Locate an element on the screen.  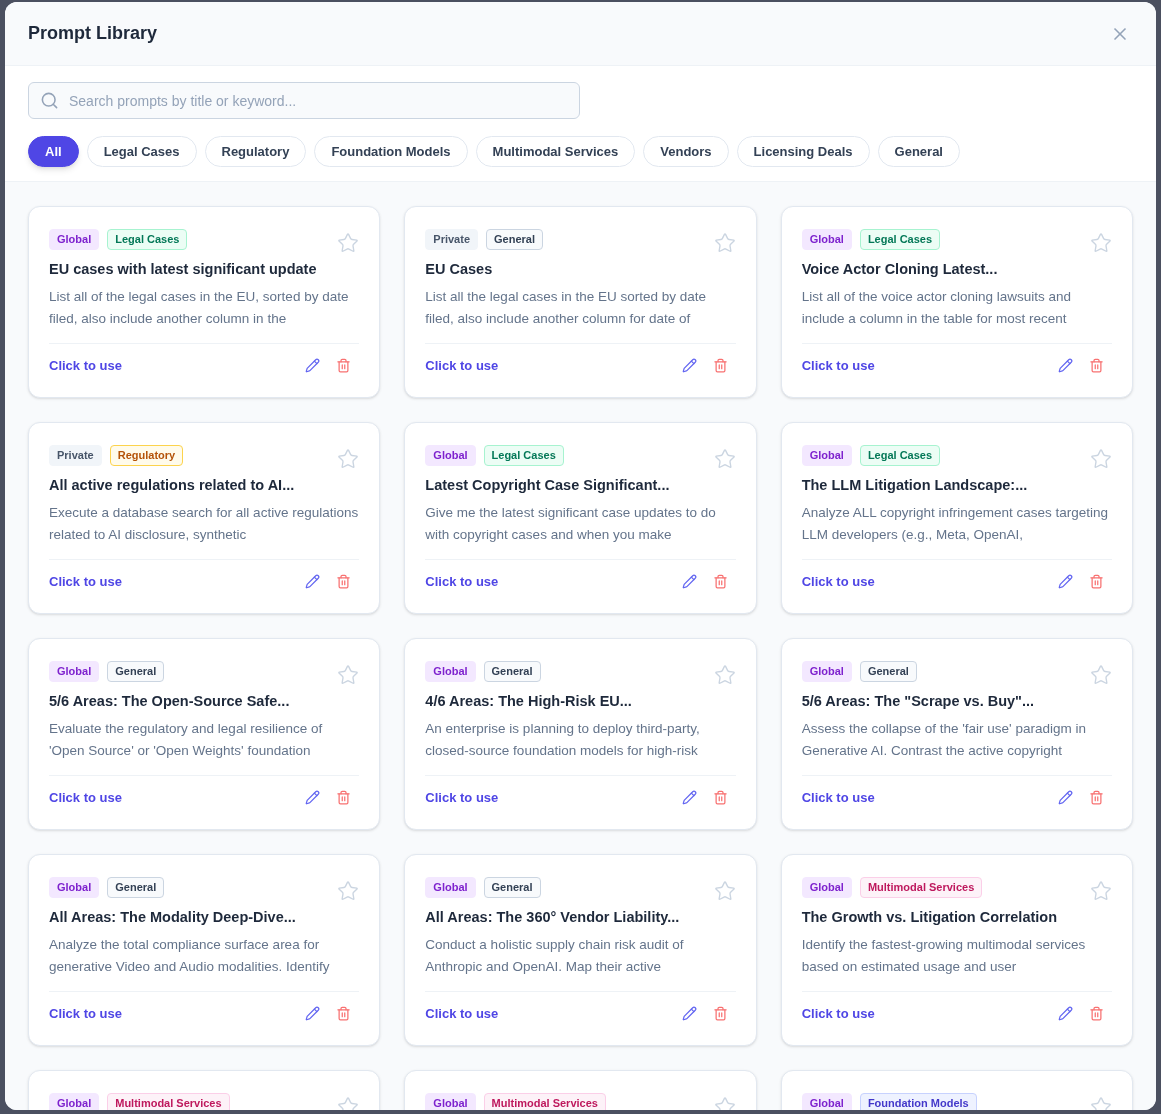
prompt-card: Global Legal Cases Voice Actor Cloning Latest... List all of the voice actor cloning lawsuits and include a column in the table for most recent Click to use is located at coordinates (956, 302).